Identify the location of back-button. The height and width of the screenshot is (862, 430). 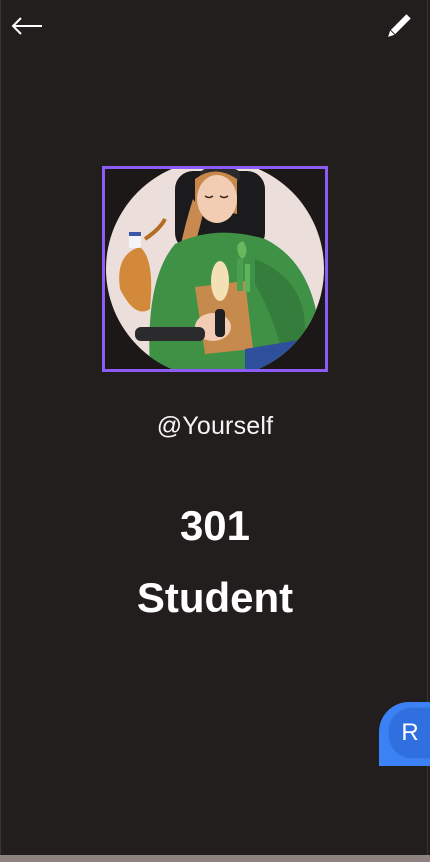
(27, 26).